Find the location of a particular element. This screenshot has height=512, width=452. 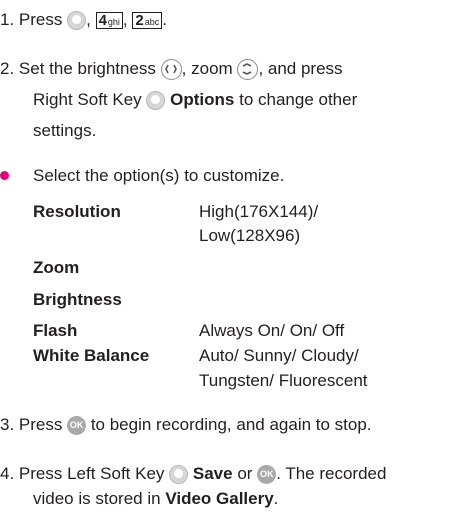

option-name: Resolution is located at coordinates (77, 211).